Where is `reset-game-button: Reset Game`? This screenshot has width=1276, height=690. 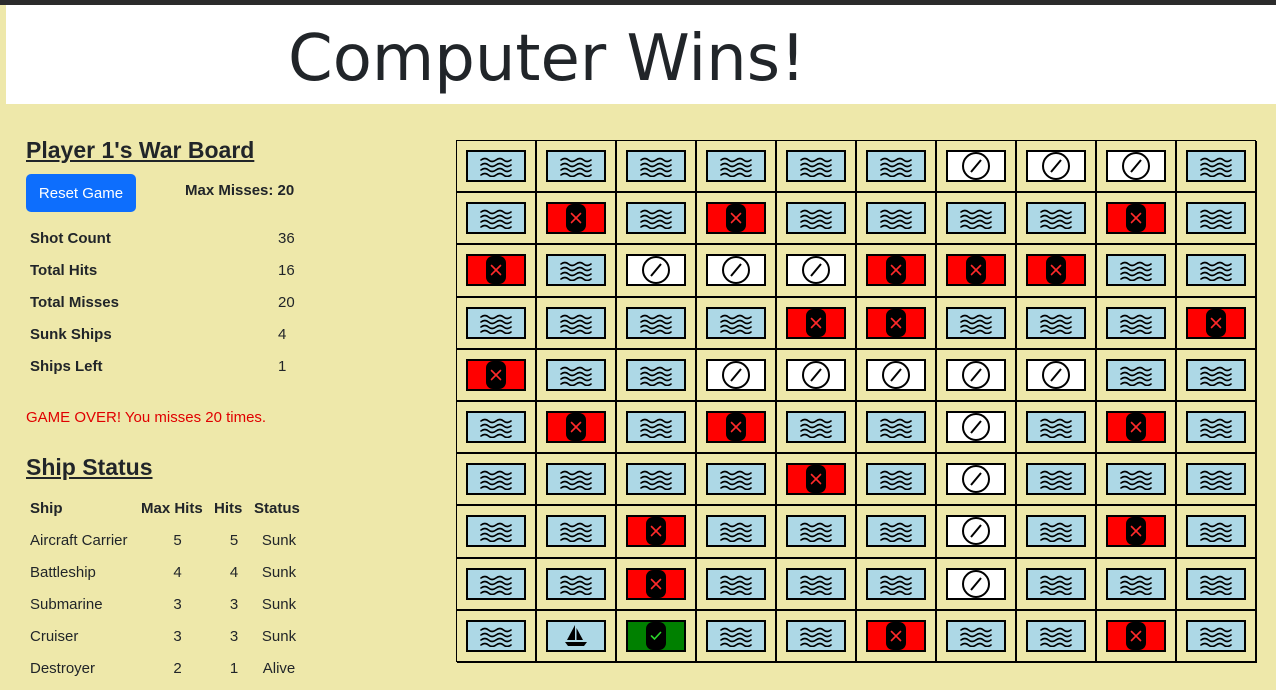
reset-game-button: Reset Game is located at coordinates (81, 193).